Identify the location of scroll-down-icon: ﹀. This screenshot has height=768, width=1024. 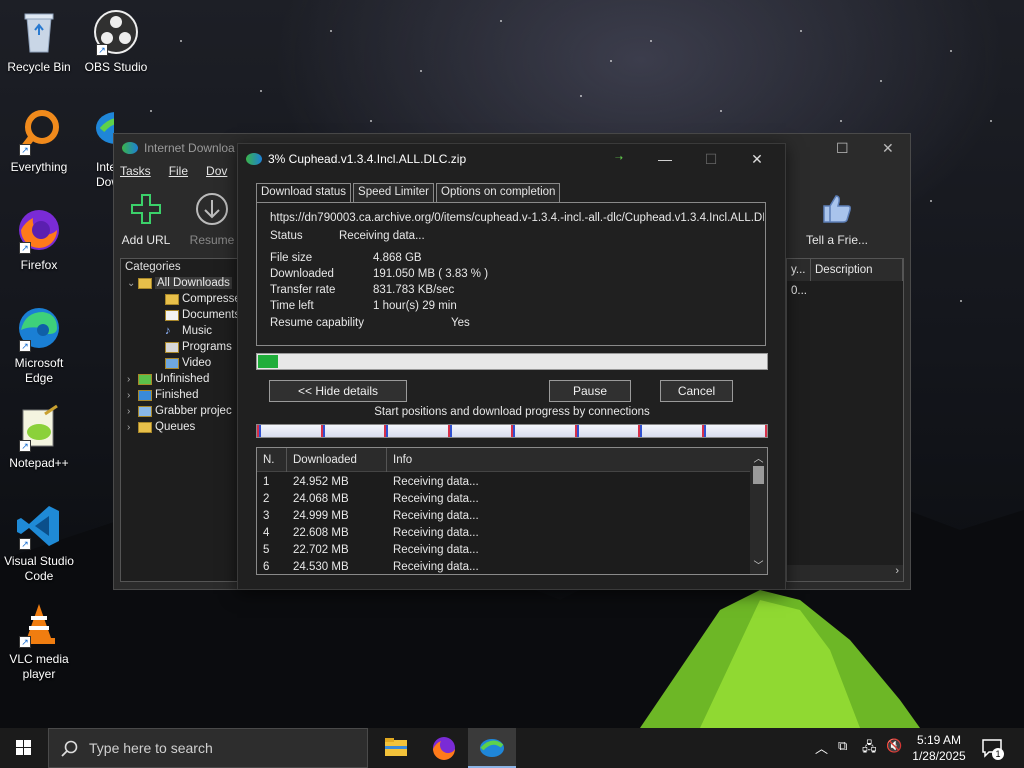
(758, 564).